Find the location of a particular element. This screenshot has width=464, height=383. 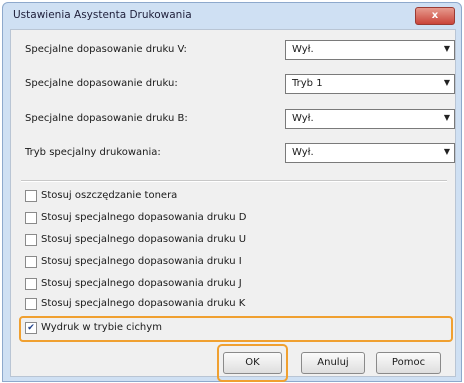

title-bar: Ustawienia Asystenta Drukowania x is located at coordinates (232, 16).